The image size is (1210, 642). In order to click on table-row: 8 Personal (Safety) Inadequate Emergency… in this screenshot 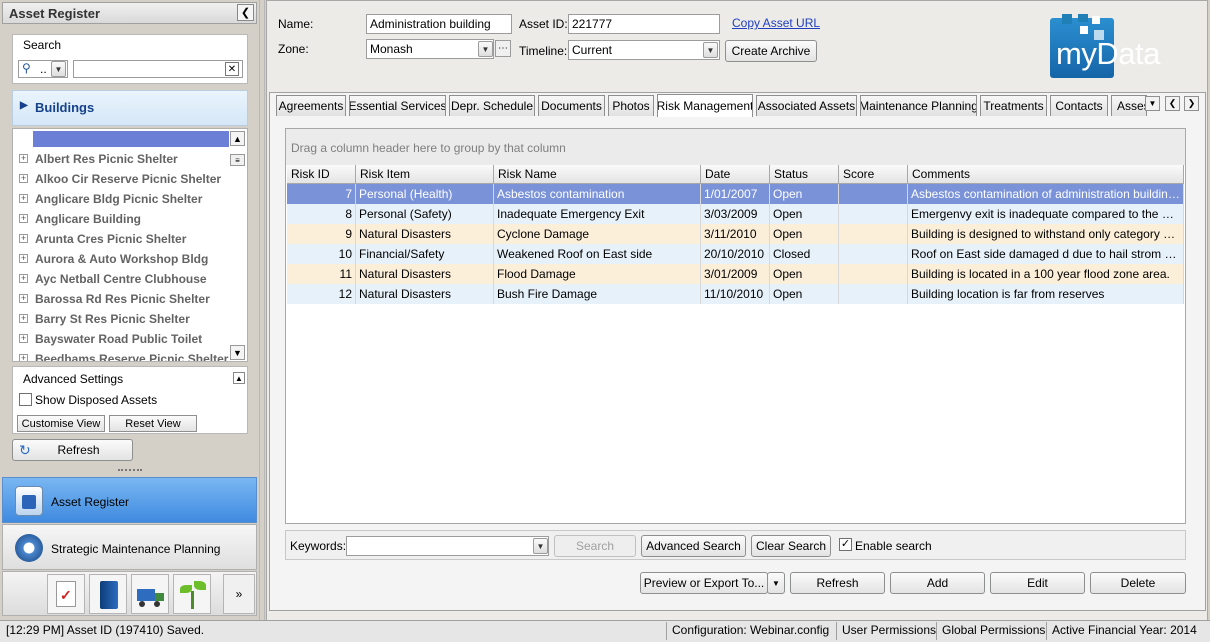, I will do `click(735, 214)`.